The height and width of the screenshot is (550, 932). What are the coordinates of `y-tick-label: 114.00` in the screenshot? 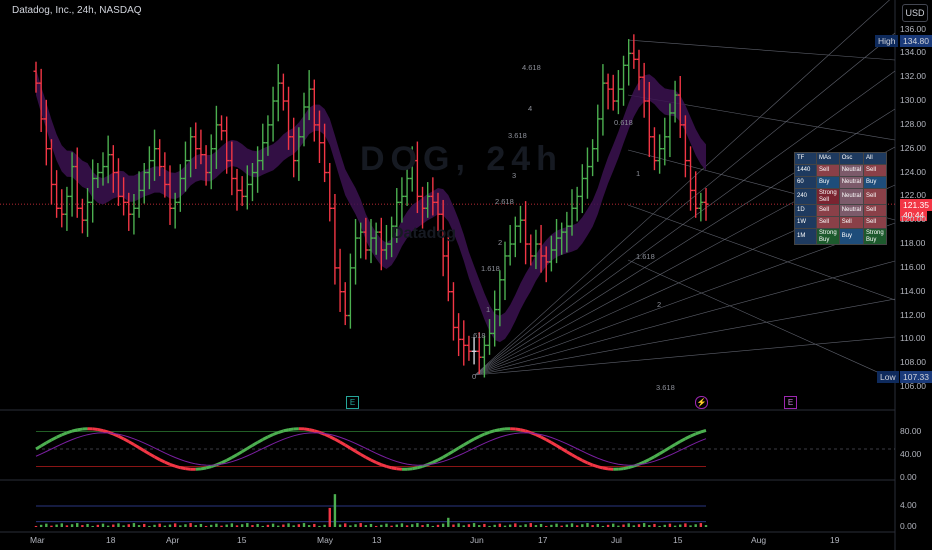 It's located at (913, 290).